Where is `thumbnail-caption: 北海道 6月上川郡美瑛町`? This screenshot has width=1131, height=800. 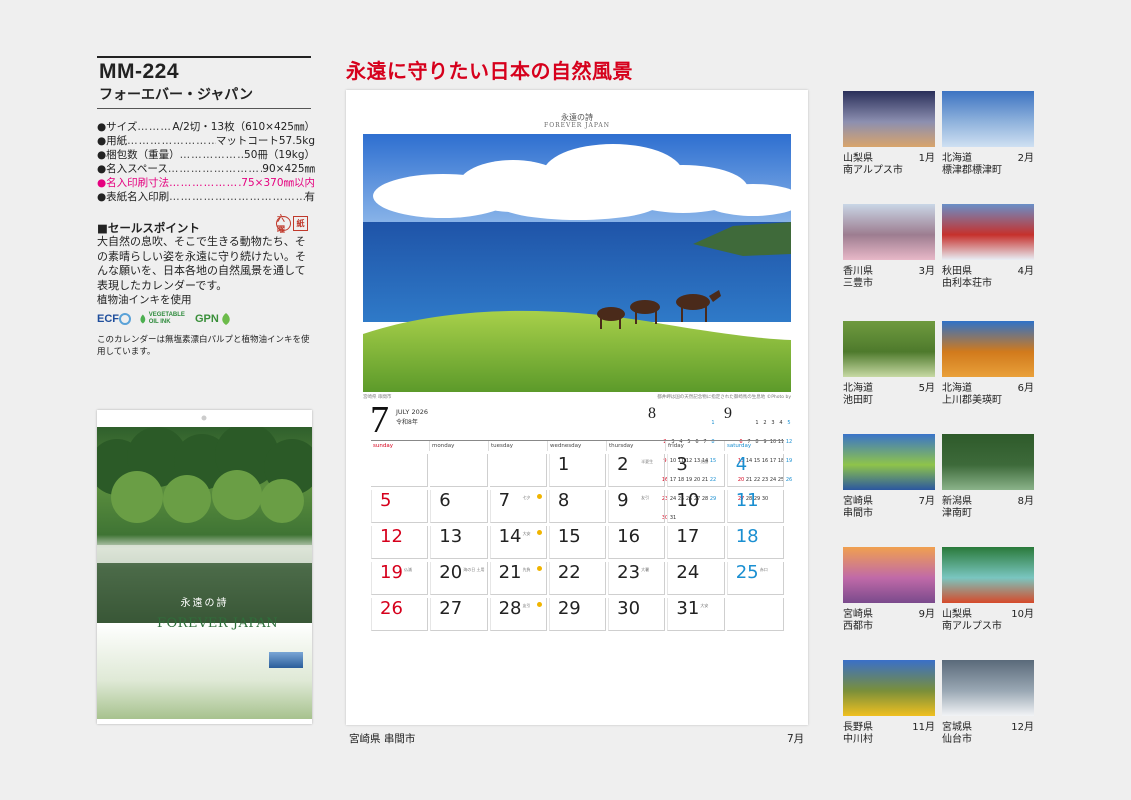
thumbnail-caption: 北海道 6月上川郡美瑛町 is located at coordinates (988, 396).